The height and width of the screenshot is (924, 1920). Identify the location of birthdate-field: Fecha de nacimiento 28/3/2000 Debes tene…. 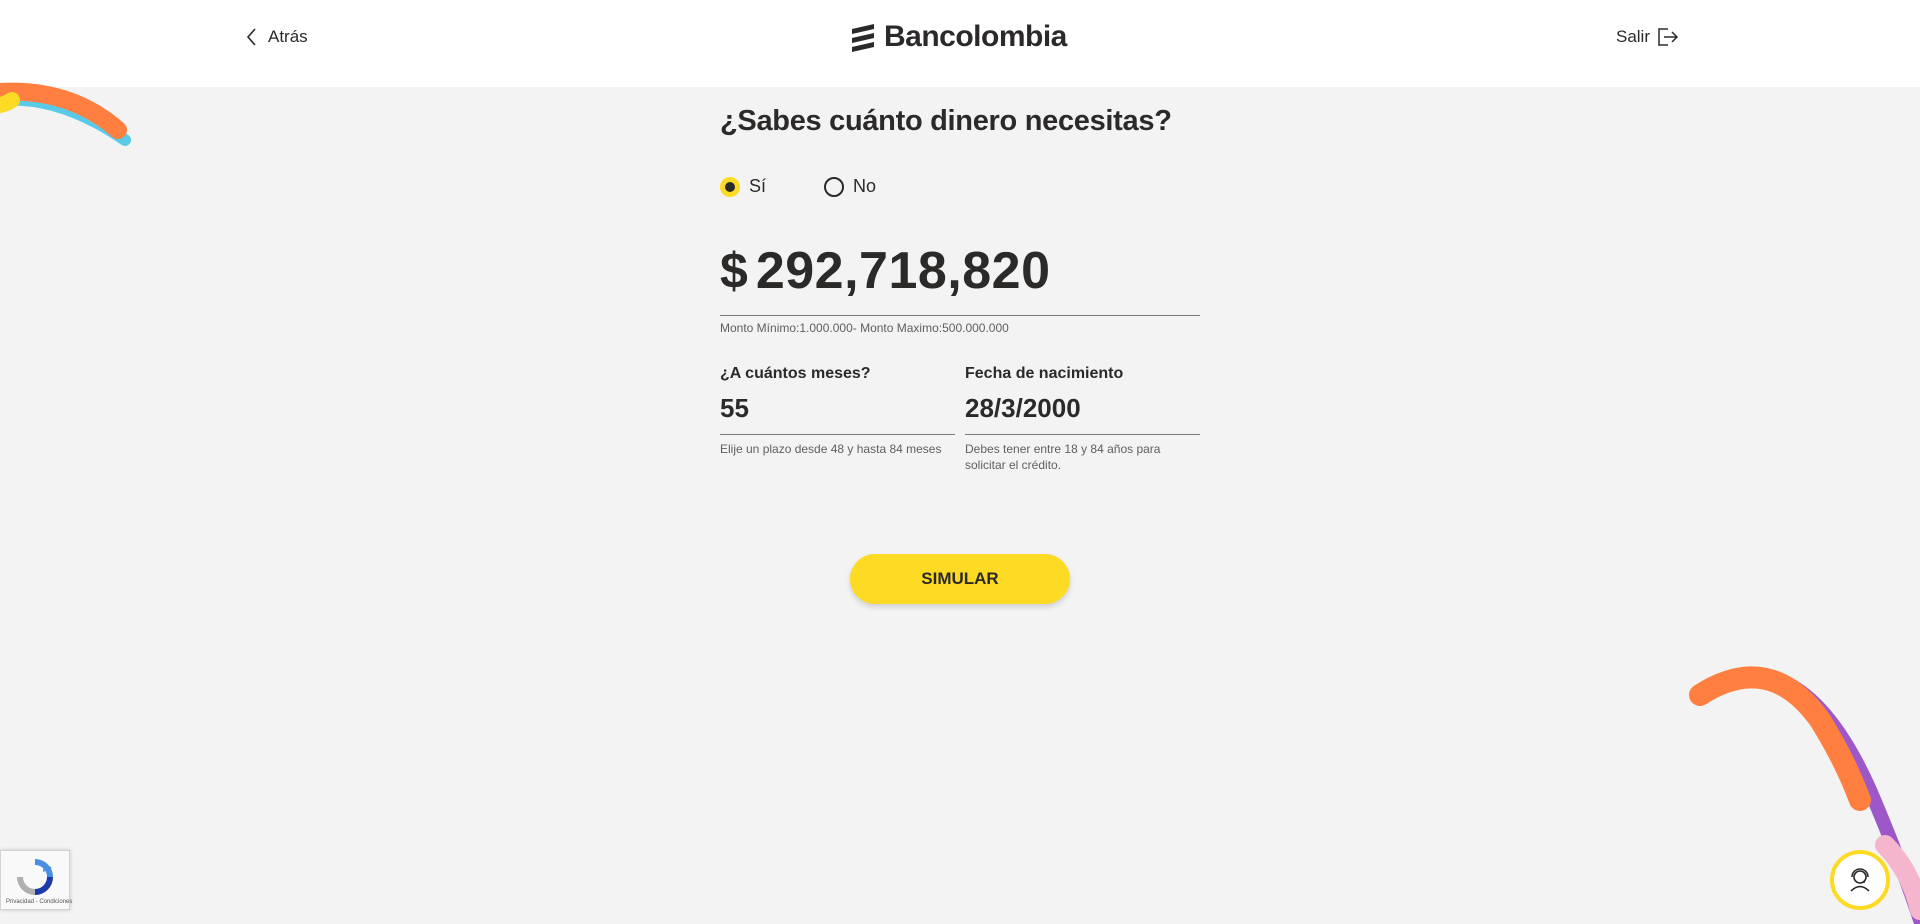
(1082, 419).